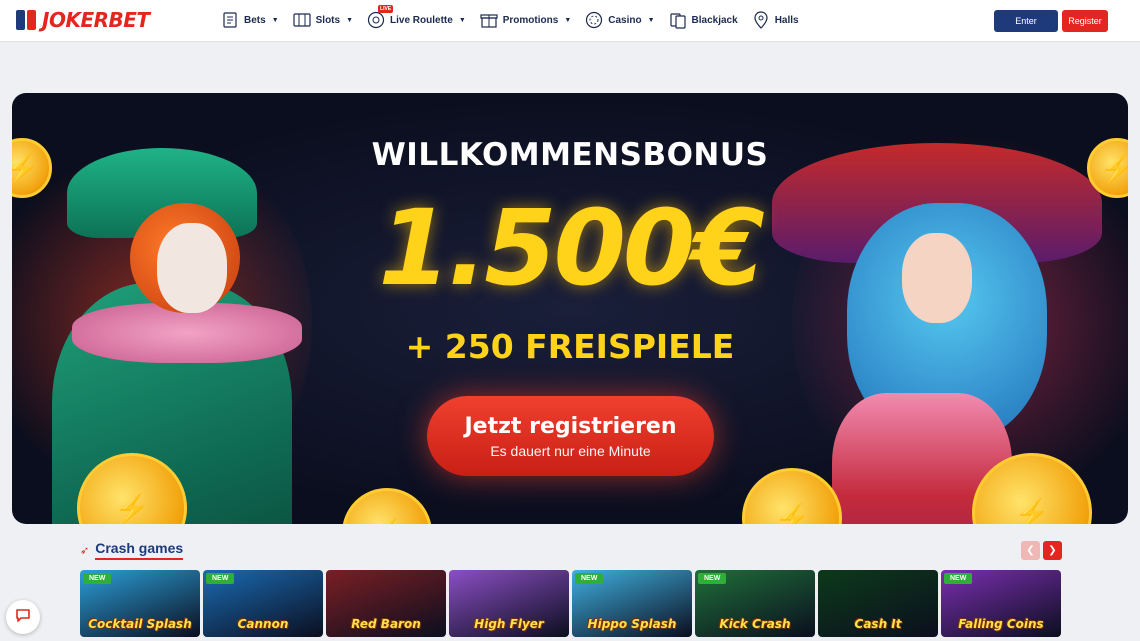 The width and height of the screenshot is (1140, 641). I want to click on nav-label: Blackjack, so click(714, 20).